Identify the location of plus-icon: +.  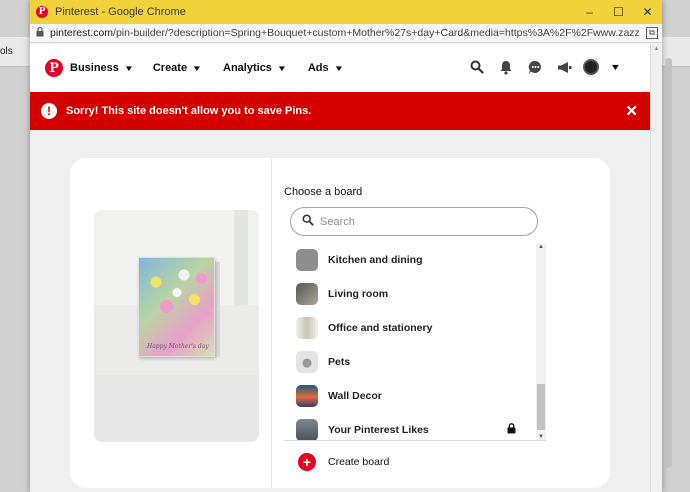
(307, 462).